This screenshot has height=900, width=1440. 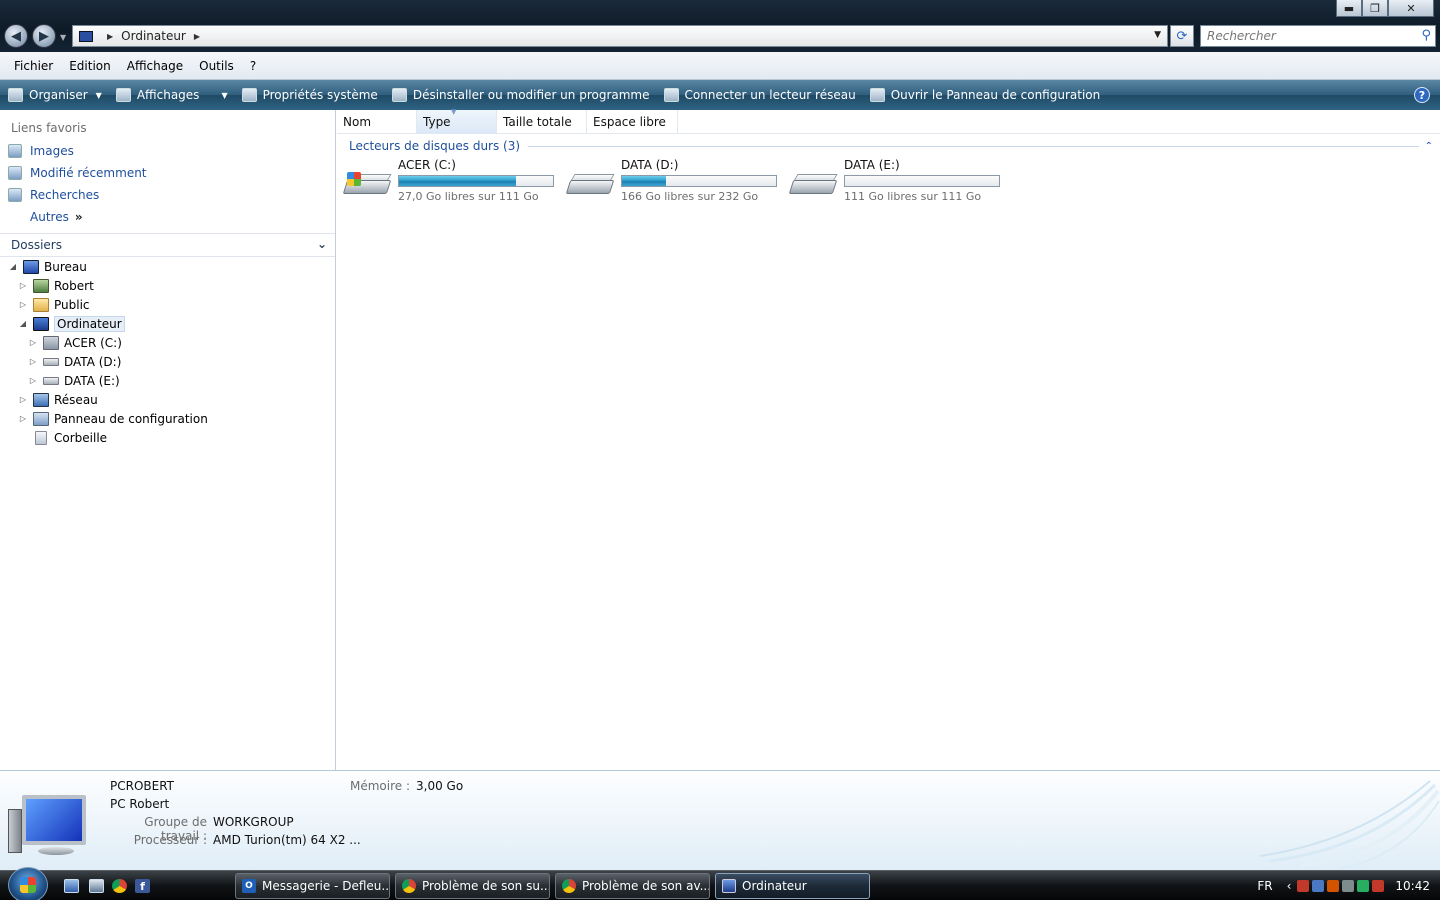 What do you see at coordinates (71, 323) in the screenshot?
I see `tree-item-ordinateur: ◢ Ordinateur` at bounding box center [71, 323].